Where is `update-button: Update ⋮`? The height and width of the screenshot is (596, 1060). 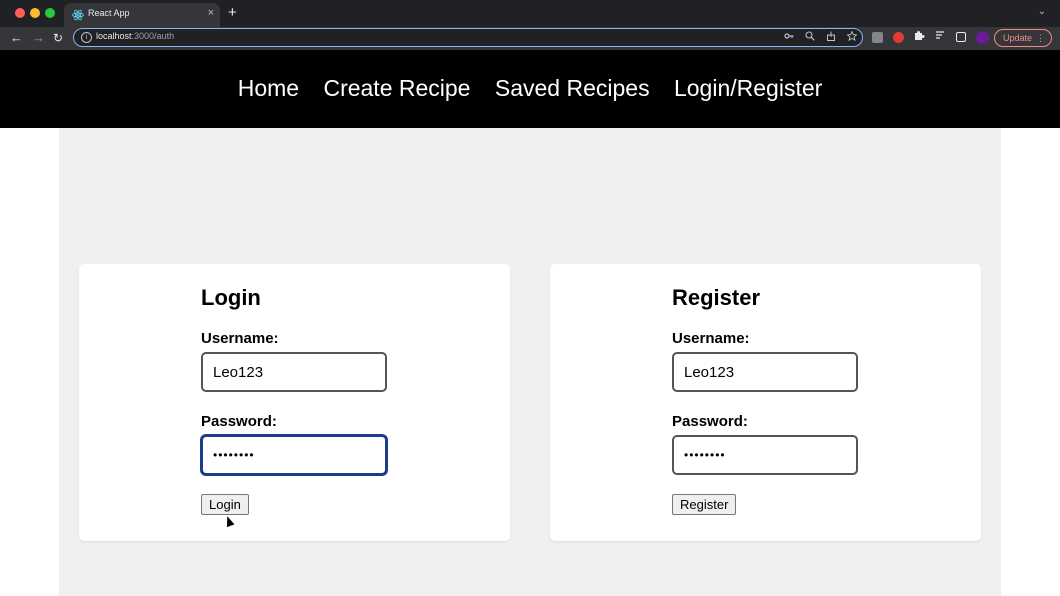
update-button: Update ⋮ is located at coordinates (1023, 38).